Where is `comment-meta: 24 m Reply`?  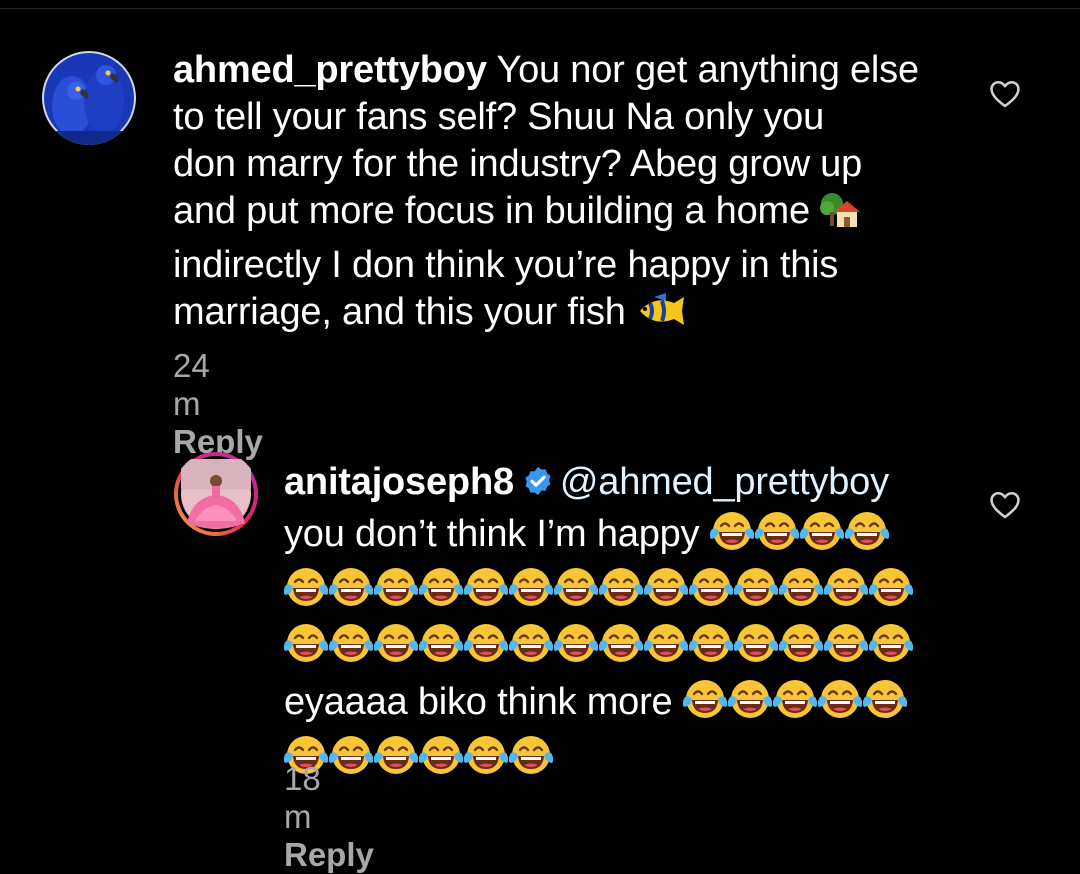
comment-meta: 24 m Reply is located at coordinates (218, 404).